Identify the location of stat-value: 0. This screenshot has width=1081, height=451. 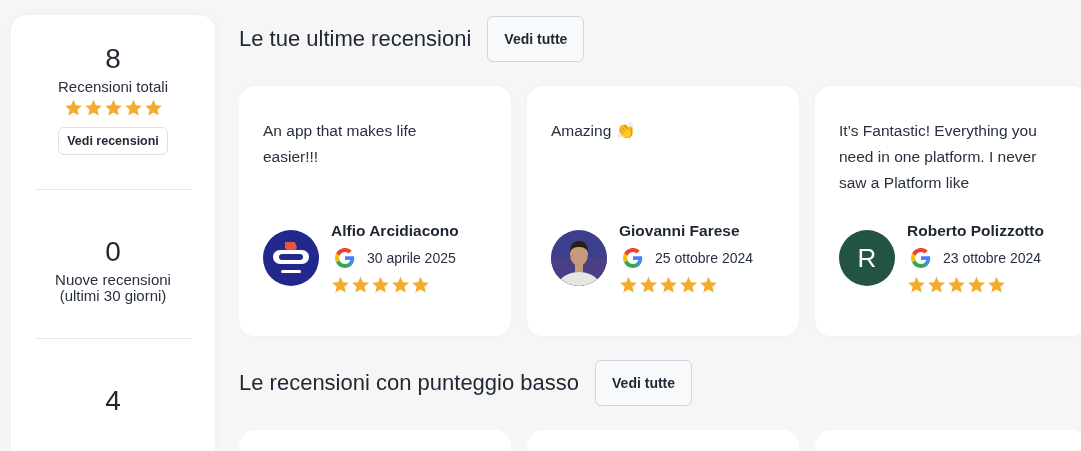
(113, 252).